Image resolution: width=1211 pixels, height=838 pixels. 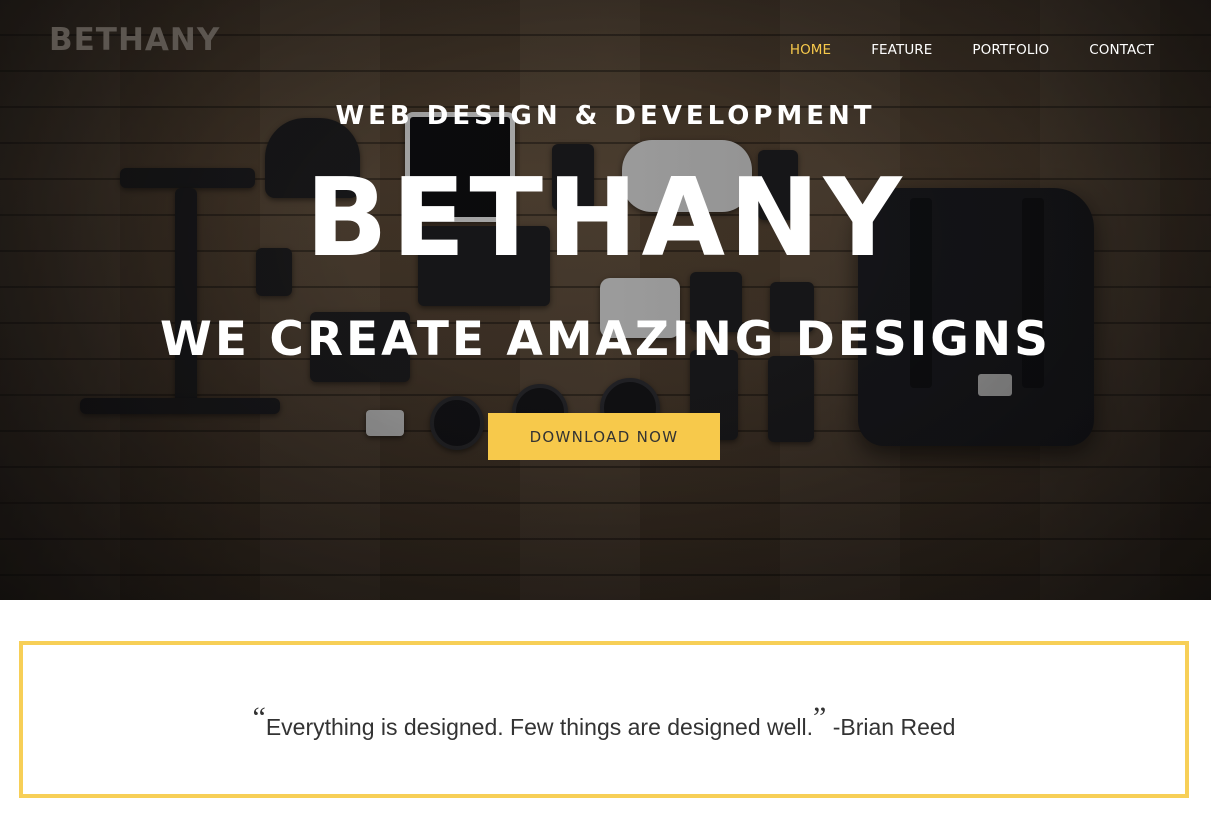 What do you see at coordinates (820, 717) in the screenshot?
I see `close-quote-mark: ”` at bounding box center [820, 717].